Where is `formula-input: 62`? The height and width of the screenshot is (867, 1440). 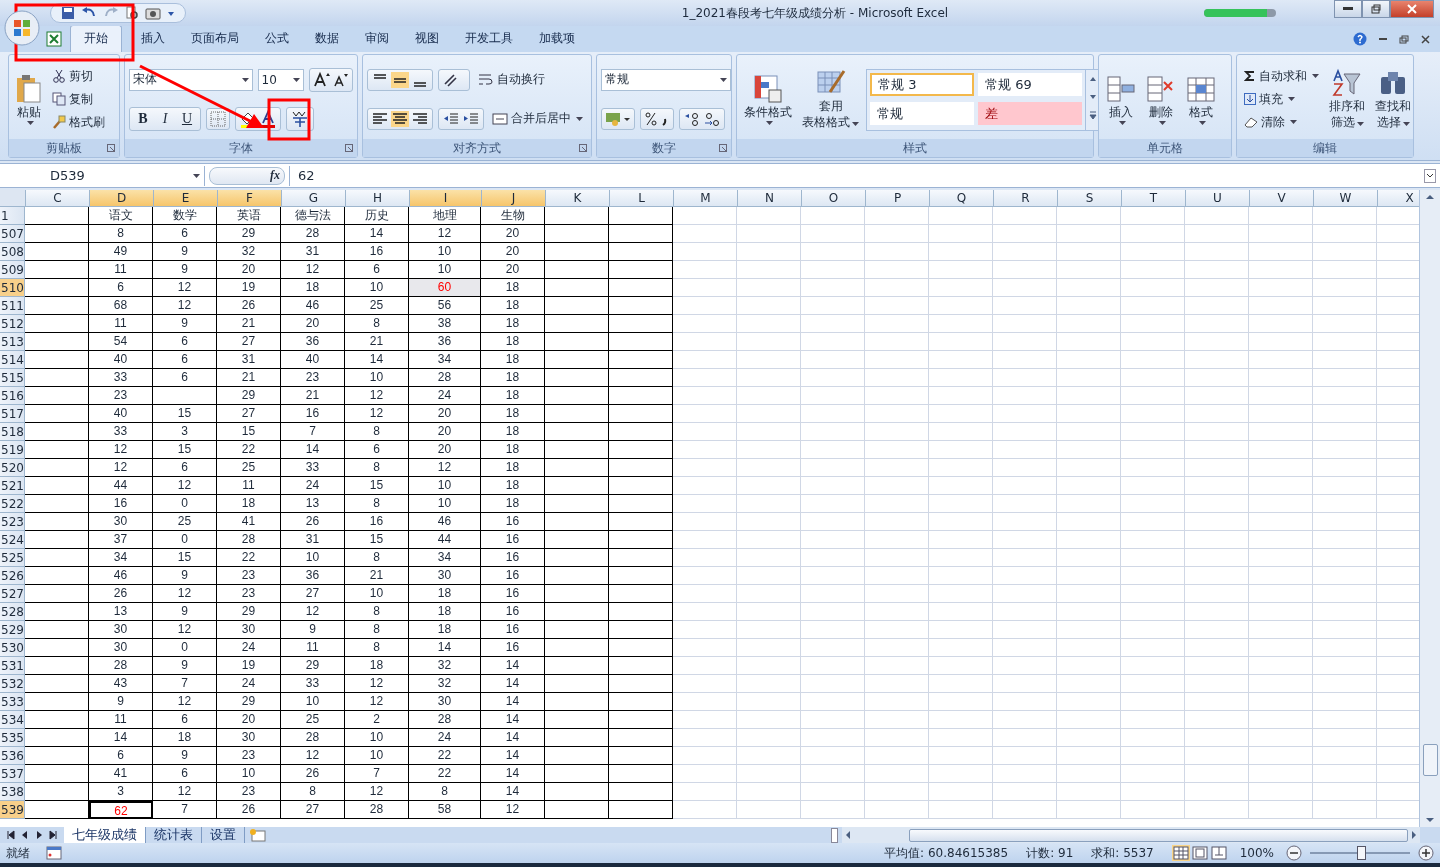
formula-input: 62 is located at coordinates (854, 175).